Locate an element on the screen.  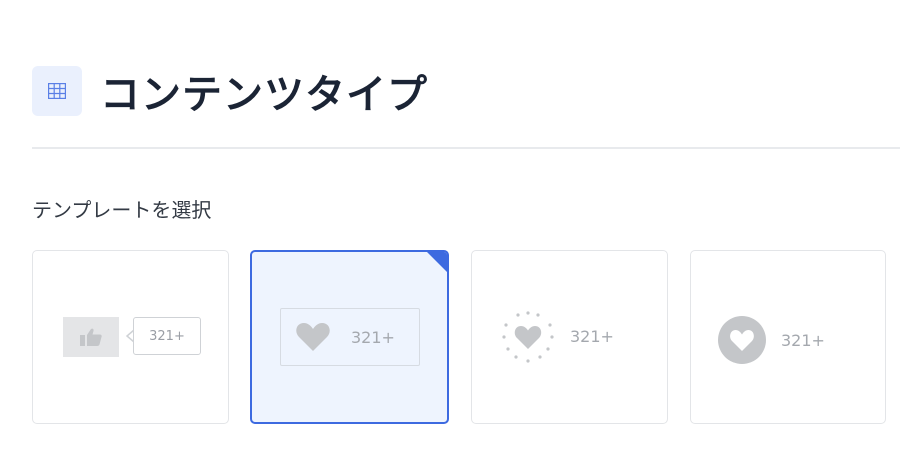
template-select-label: テンプレートを選択 is located at coordinates (122, 210).